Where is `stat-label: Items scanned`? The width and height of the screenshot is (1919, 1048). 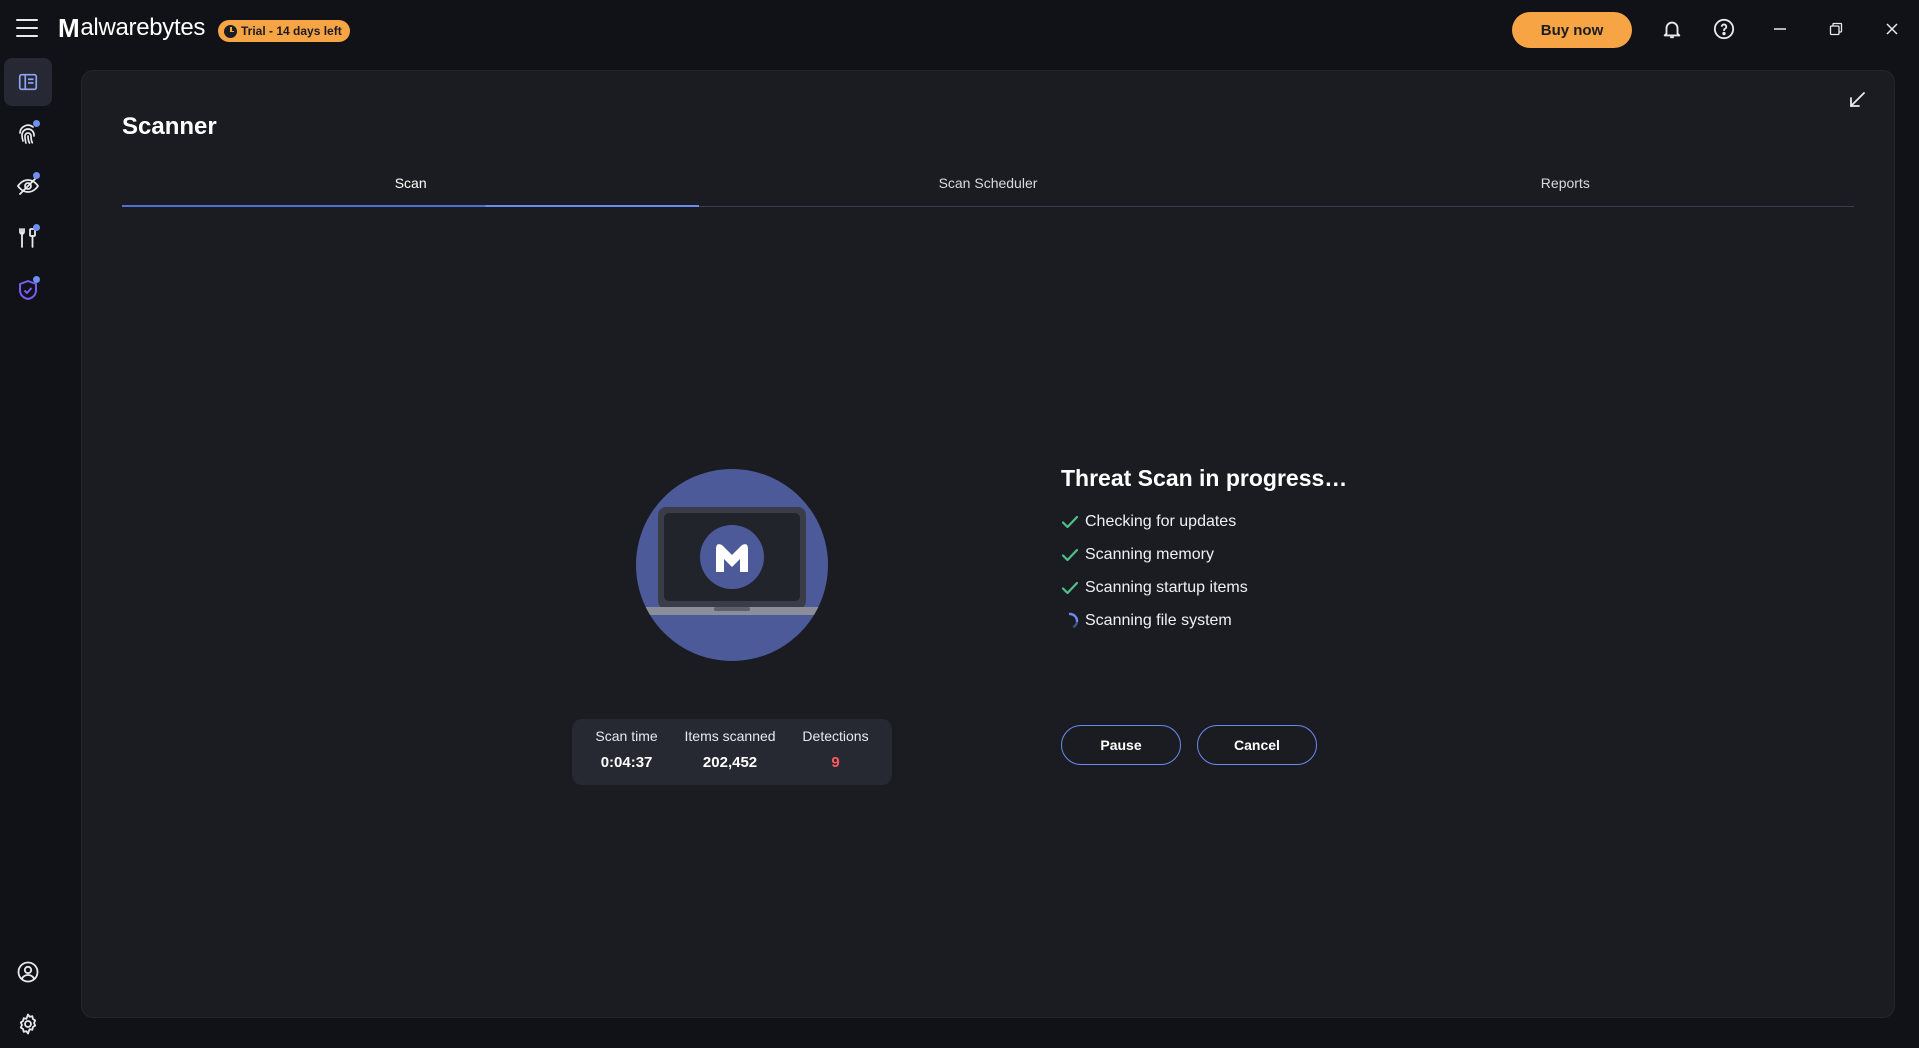 stat-label: Items scanned is located at coordinates (730, 736).